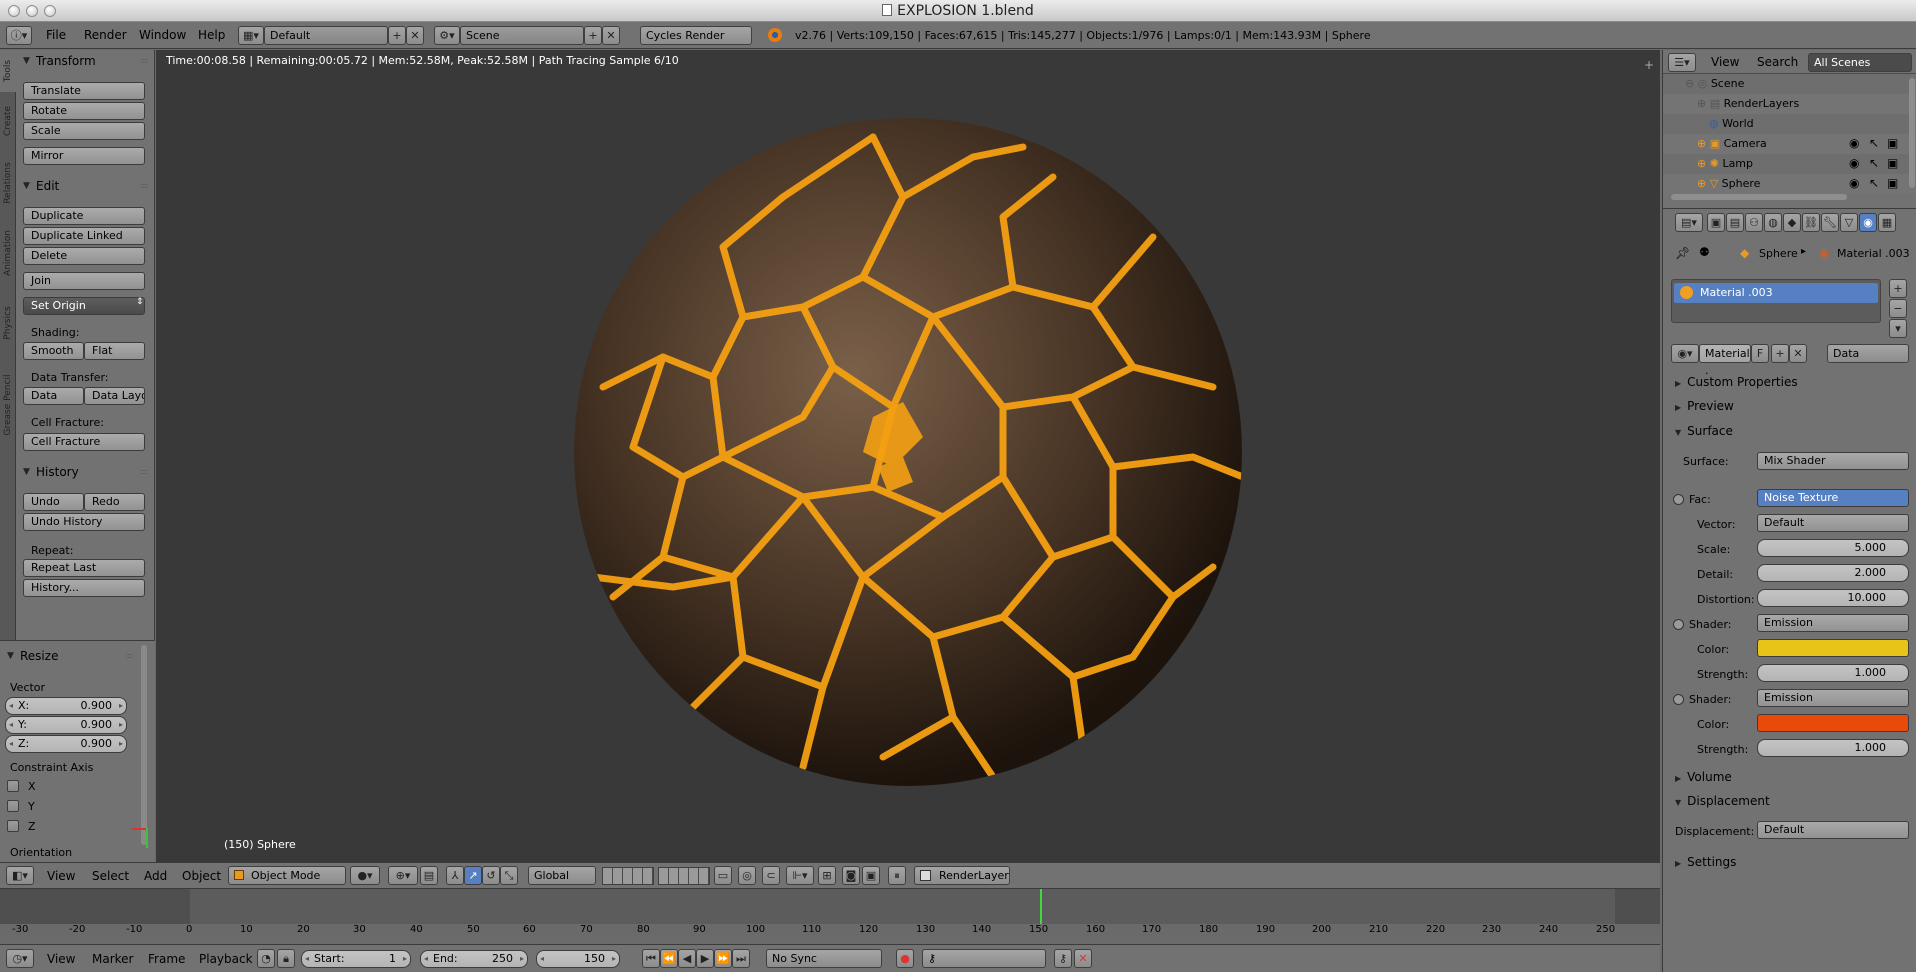 Image resolution: width=1916 pixels, height=972 pixels. What do you see at coordinates (287, 875) in the screenshot?
I see `interaction-mode-select: Object Mode` at bounding box center [287, 875].